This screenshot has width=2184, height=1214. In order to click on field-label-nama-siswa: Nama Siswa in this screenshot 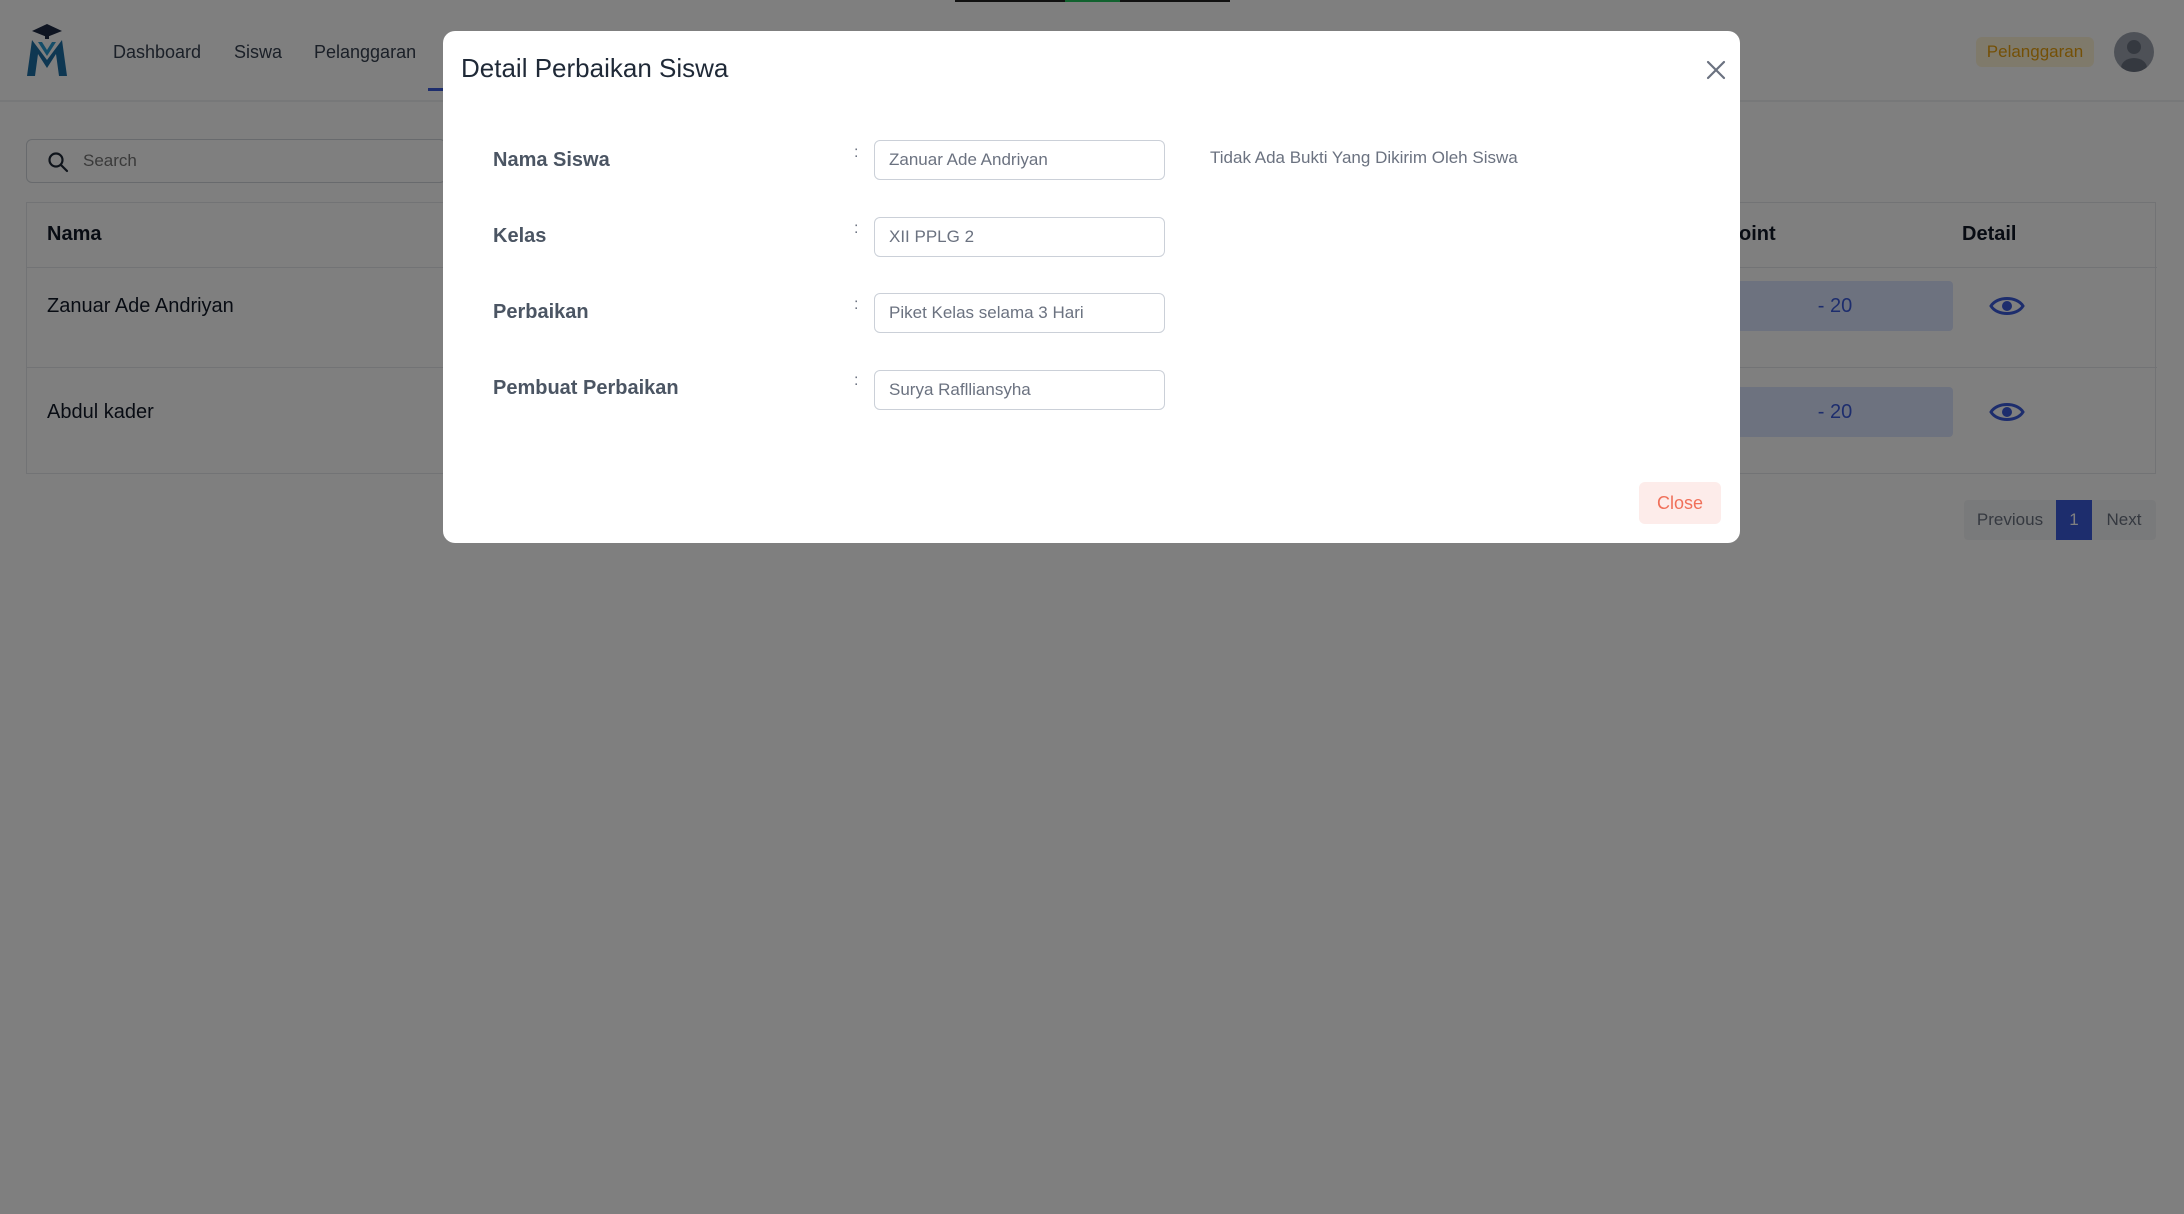, I will do `click(551, 160)`.